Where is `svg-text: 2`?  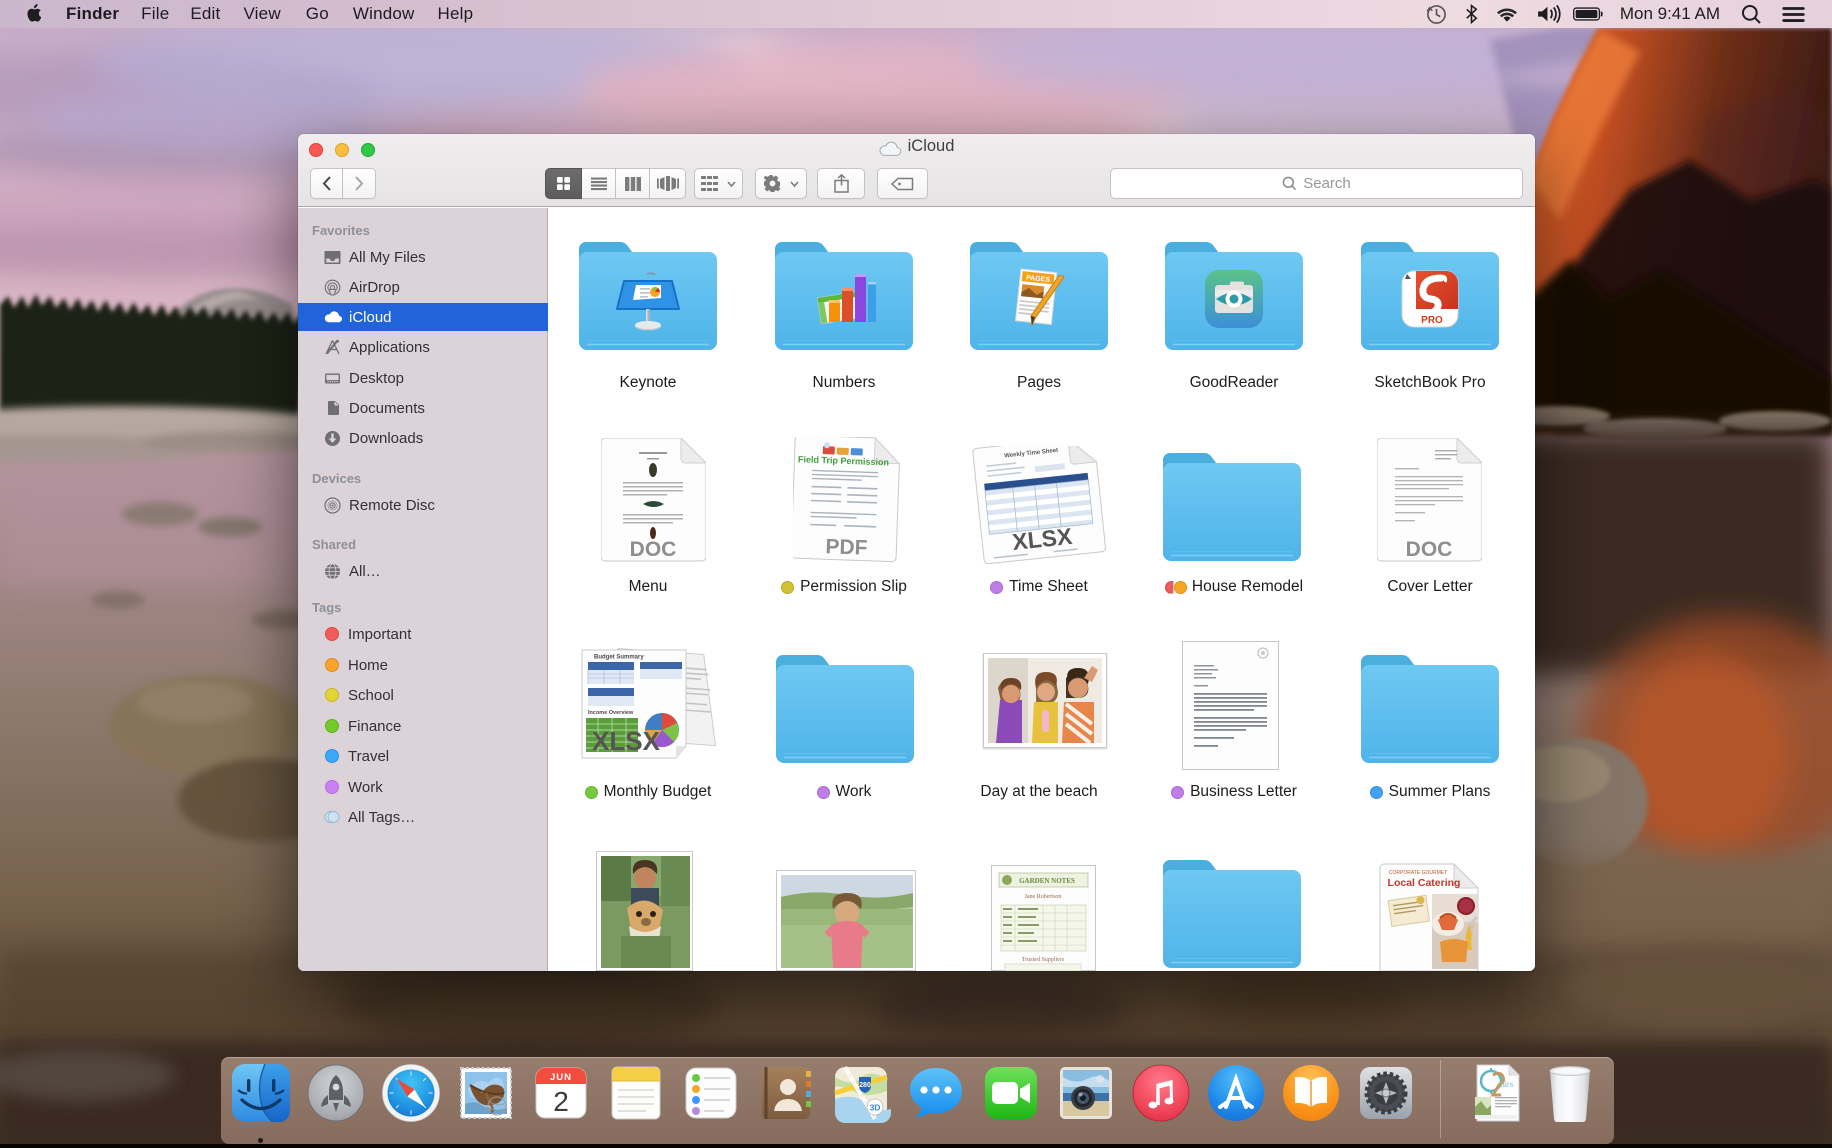
svg-text: 2 is located at coordinates (561, 1101).